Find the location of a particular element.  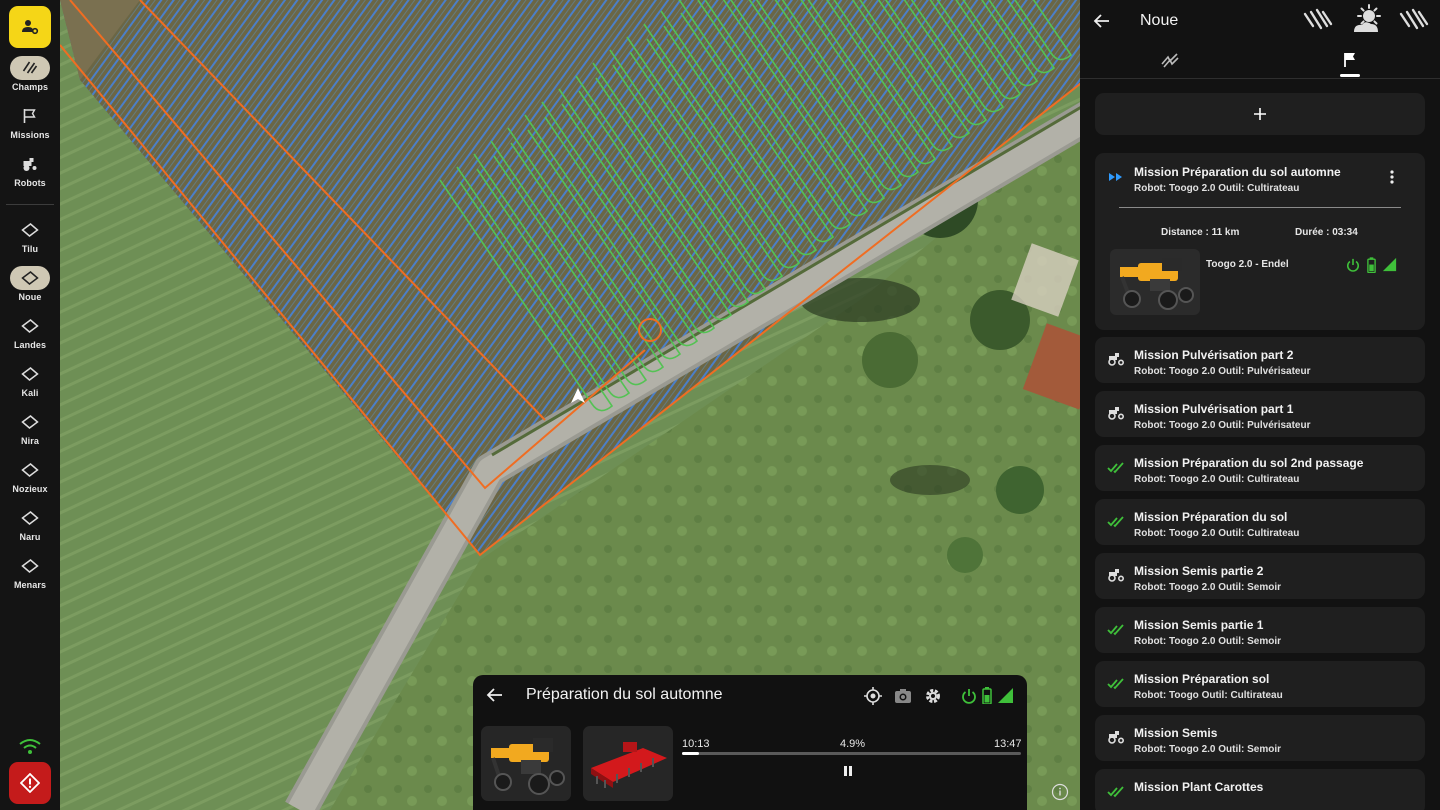

mission-name: Mission Semis partie 1 is located at coordinates (1199, 625).